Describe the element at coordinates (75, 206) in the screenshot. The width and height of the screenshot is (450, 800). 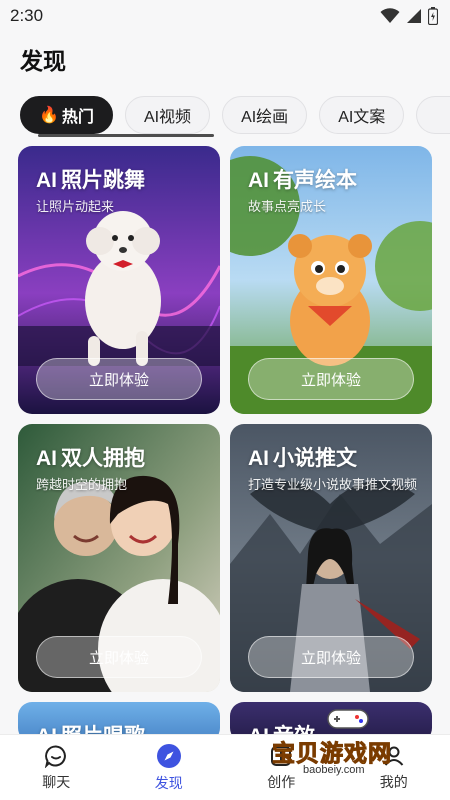
I see `card-subtitle: 让照片动起来` at that location.